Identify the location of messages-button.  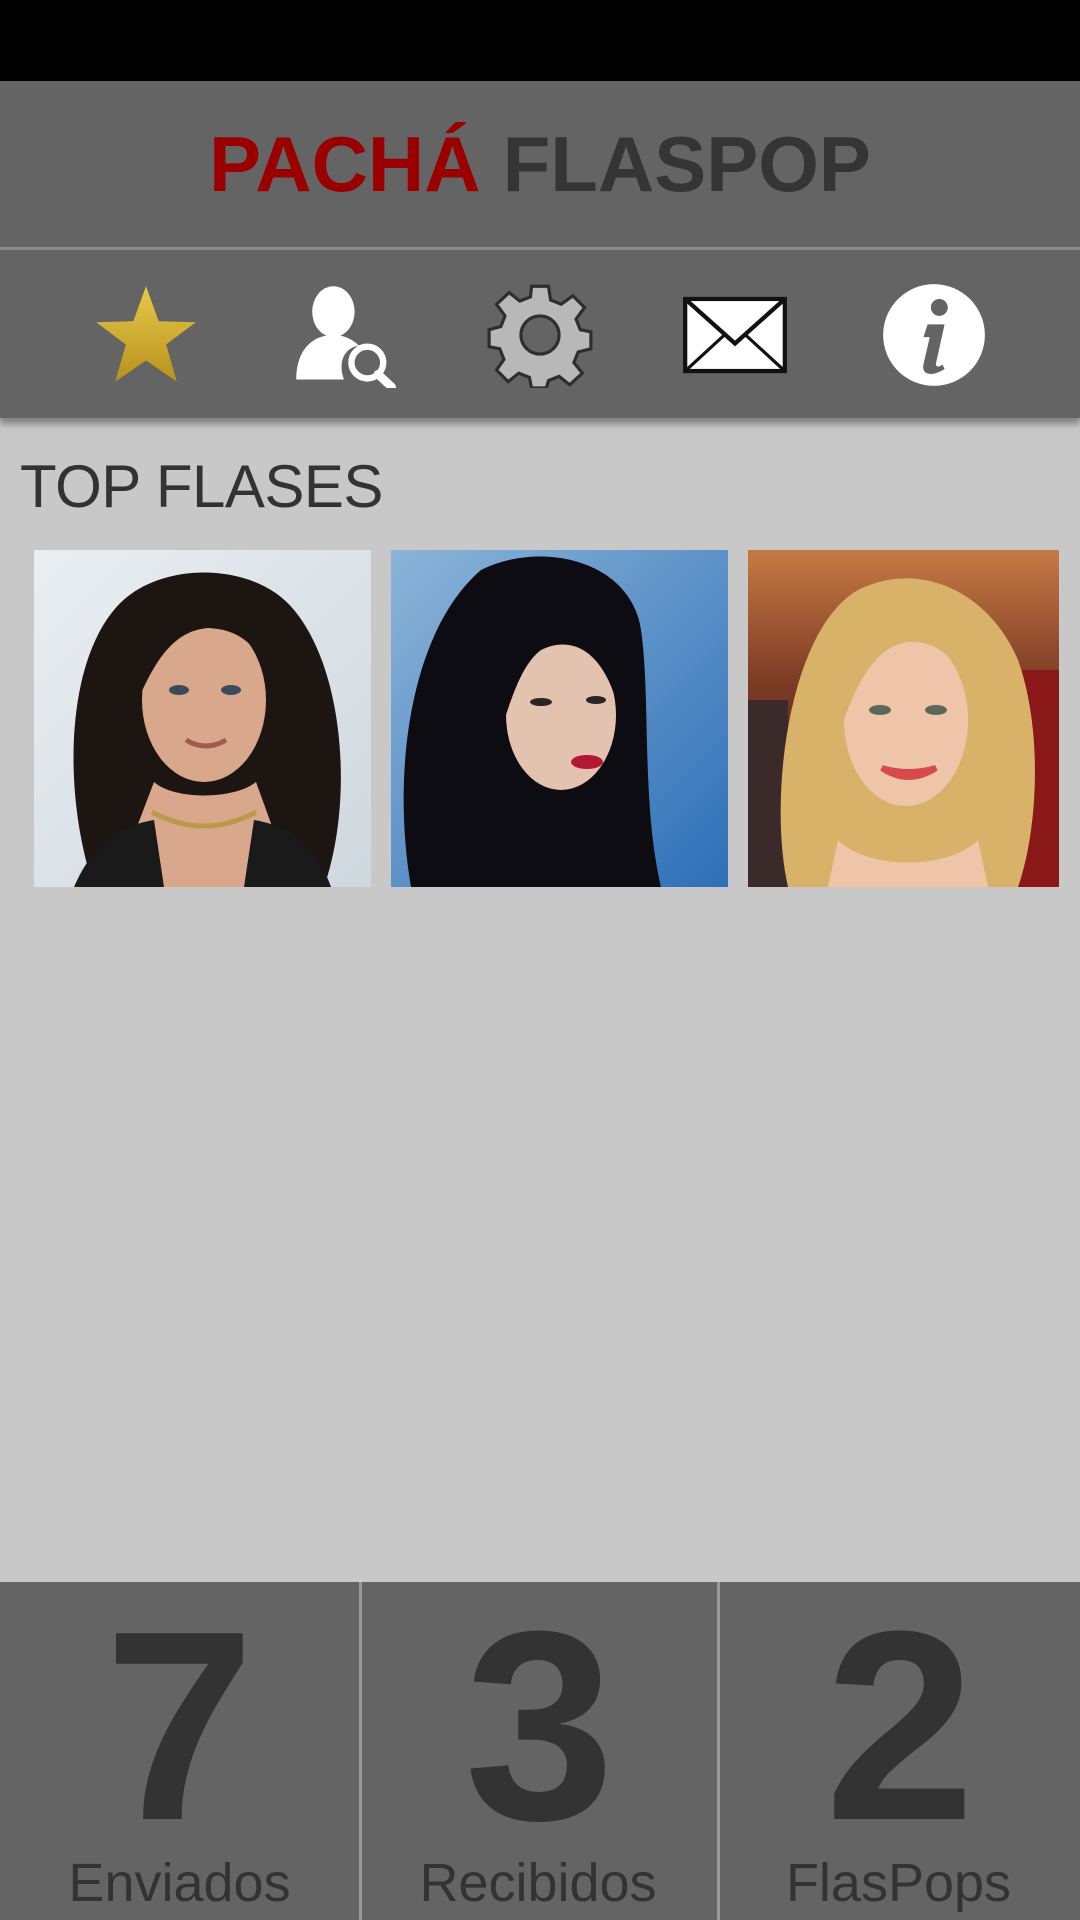
(735, 335).